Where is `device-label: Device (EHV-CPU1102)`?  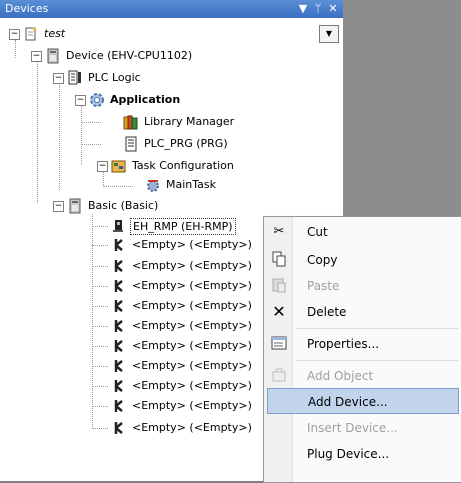
device-label: Device (EHV-CPU1102) is located at coordinates (129, 55).